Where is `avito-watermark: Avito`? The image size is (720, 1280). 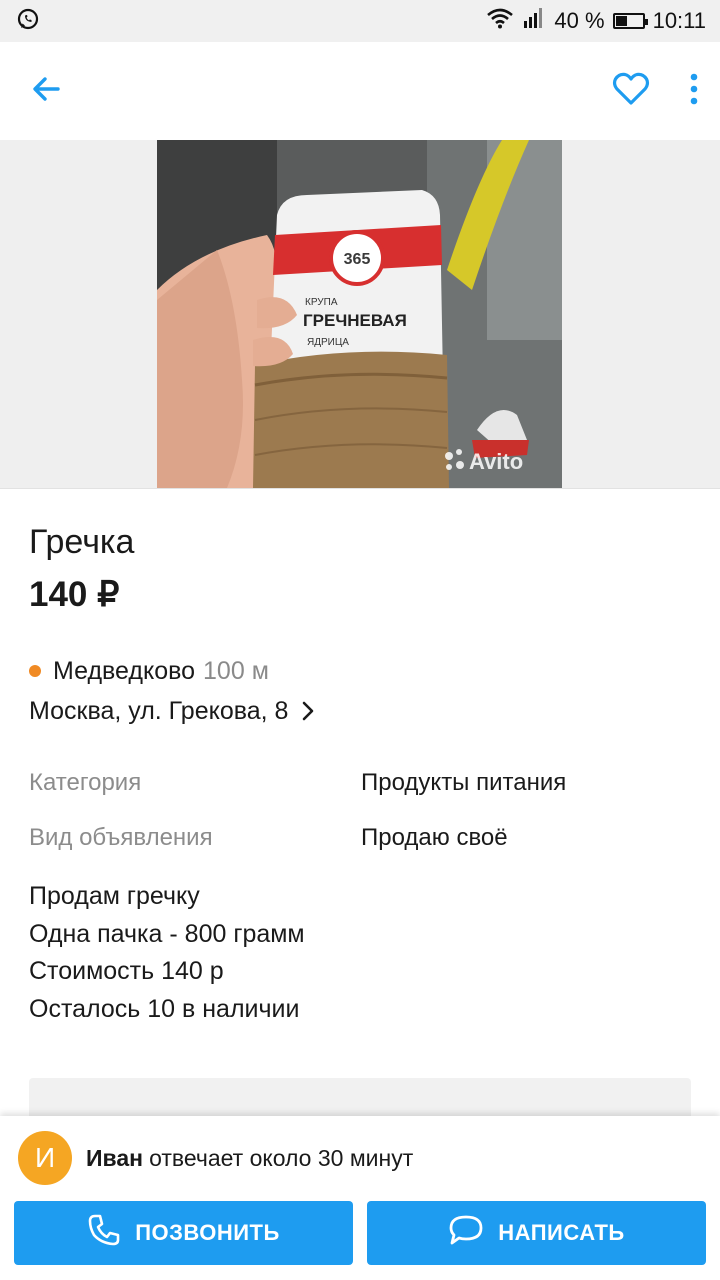 avito-watermark: Avito is located at coordinates (496, 461).